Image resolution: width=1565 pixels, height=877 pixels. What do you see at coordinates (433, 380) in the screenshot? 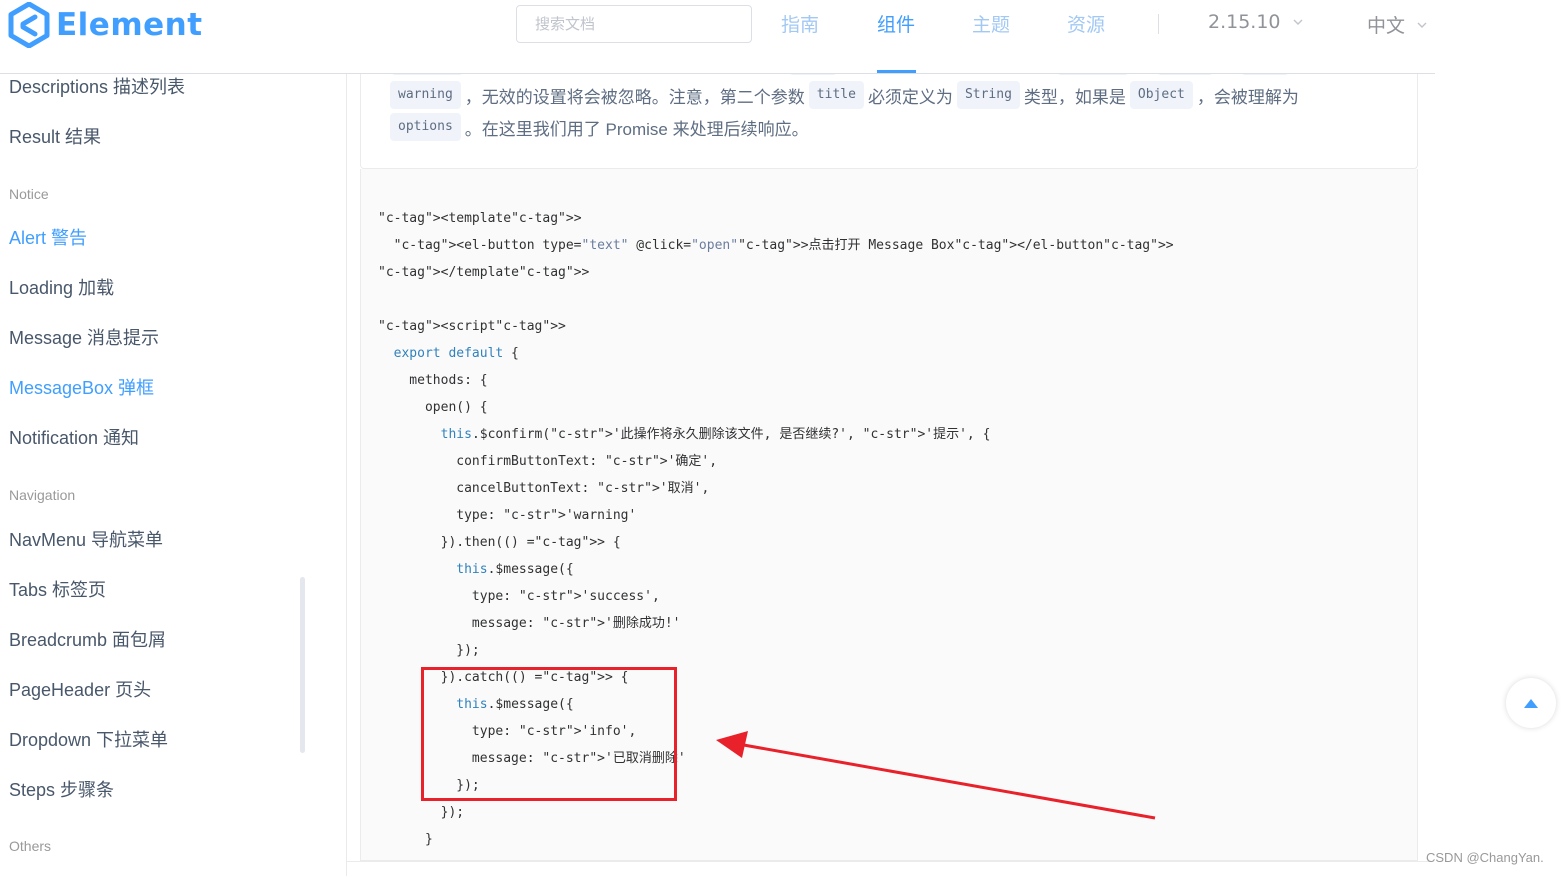
I see `code-line: methods: {` at bounding box center [433, 380].